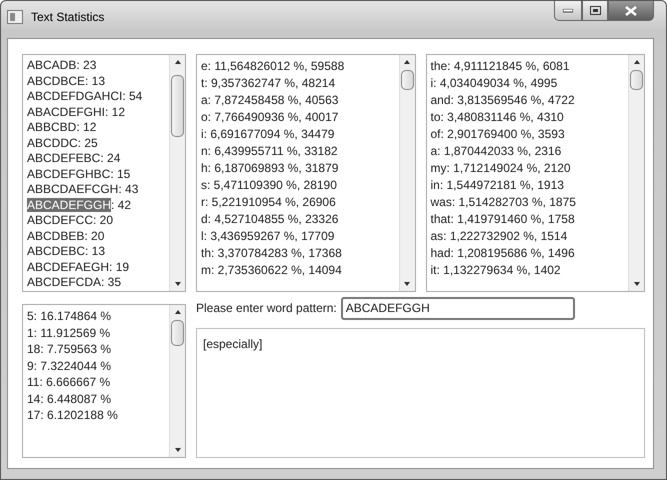 Image resolution: width=667 pixels, height=480 pixels. I want to click on letter-frequency-item: s: 5,471109390 %, 28190, so click(297, 185).